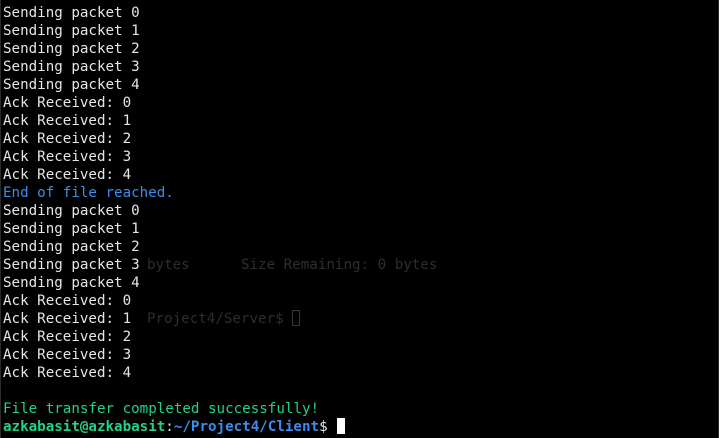 Image resolution: width=719 pixels, height=438 pixels. Describe the element at coordinates (71, 265) in the screenshot. I see `output-line-sending-3-second: Sending packet 3` at that location.